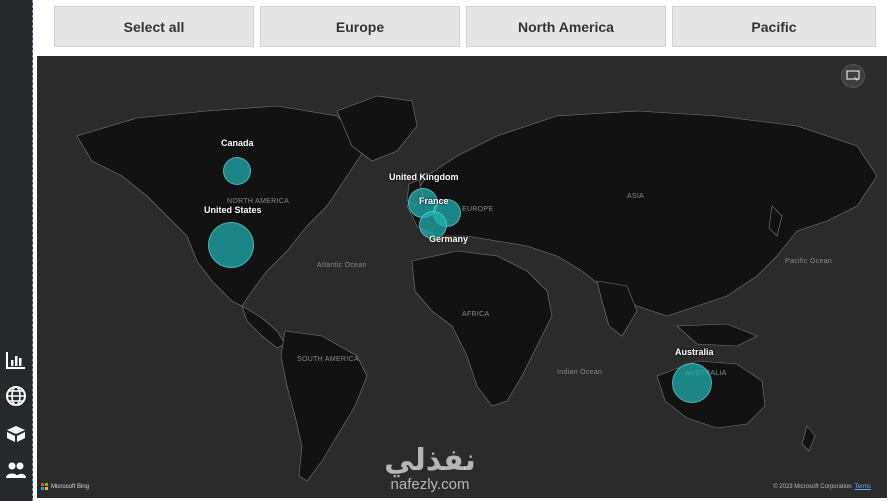 This screenshot has width=890, height=501. I want to click on watermark-arabic: نفذلي, so click(430, 460).